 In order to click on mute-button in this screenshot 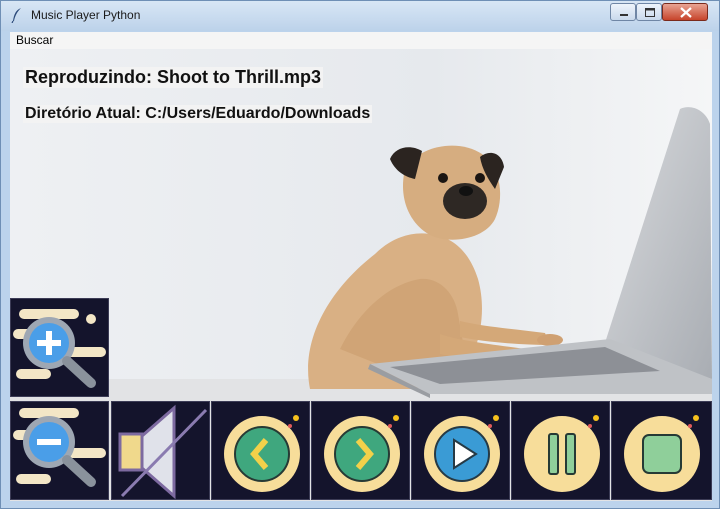, I will do `click(160, 450)`.